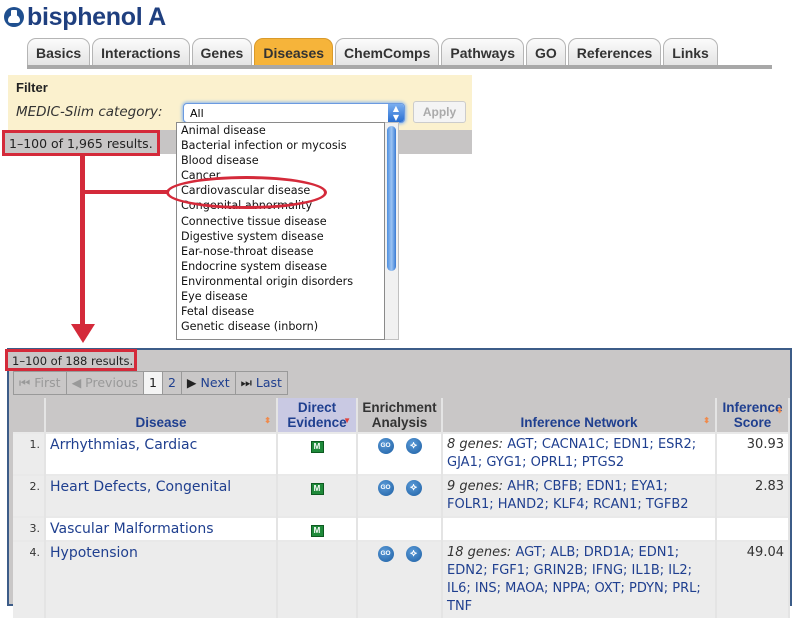  I want to click on apply-button: Apply, so click(439, 112).